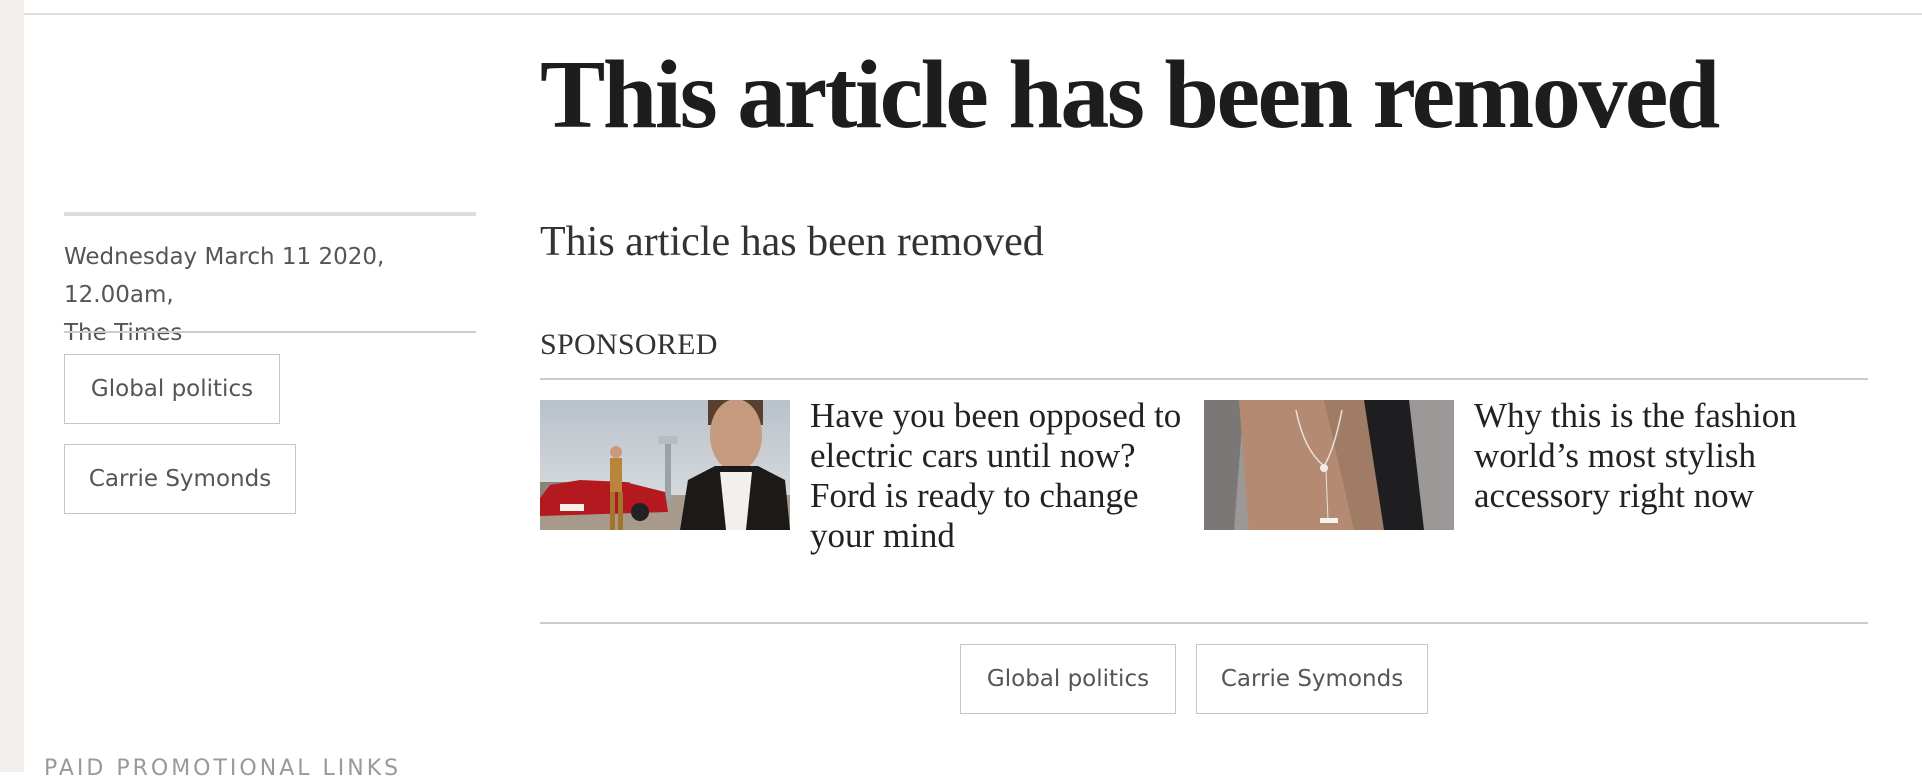 The height and width of the screenshot is (781, 1922). I want to click on tag-global-politics-bottom: Global politics, so click(1068, 679).